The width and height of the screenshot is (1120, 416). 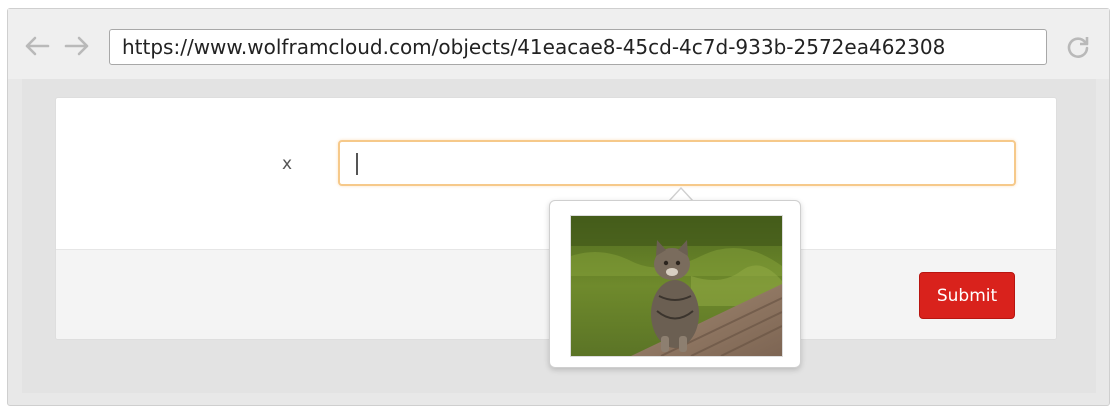 I want to click on back-button, so click(x=37, y=46).